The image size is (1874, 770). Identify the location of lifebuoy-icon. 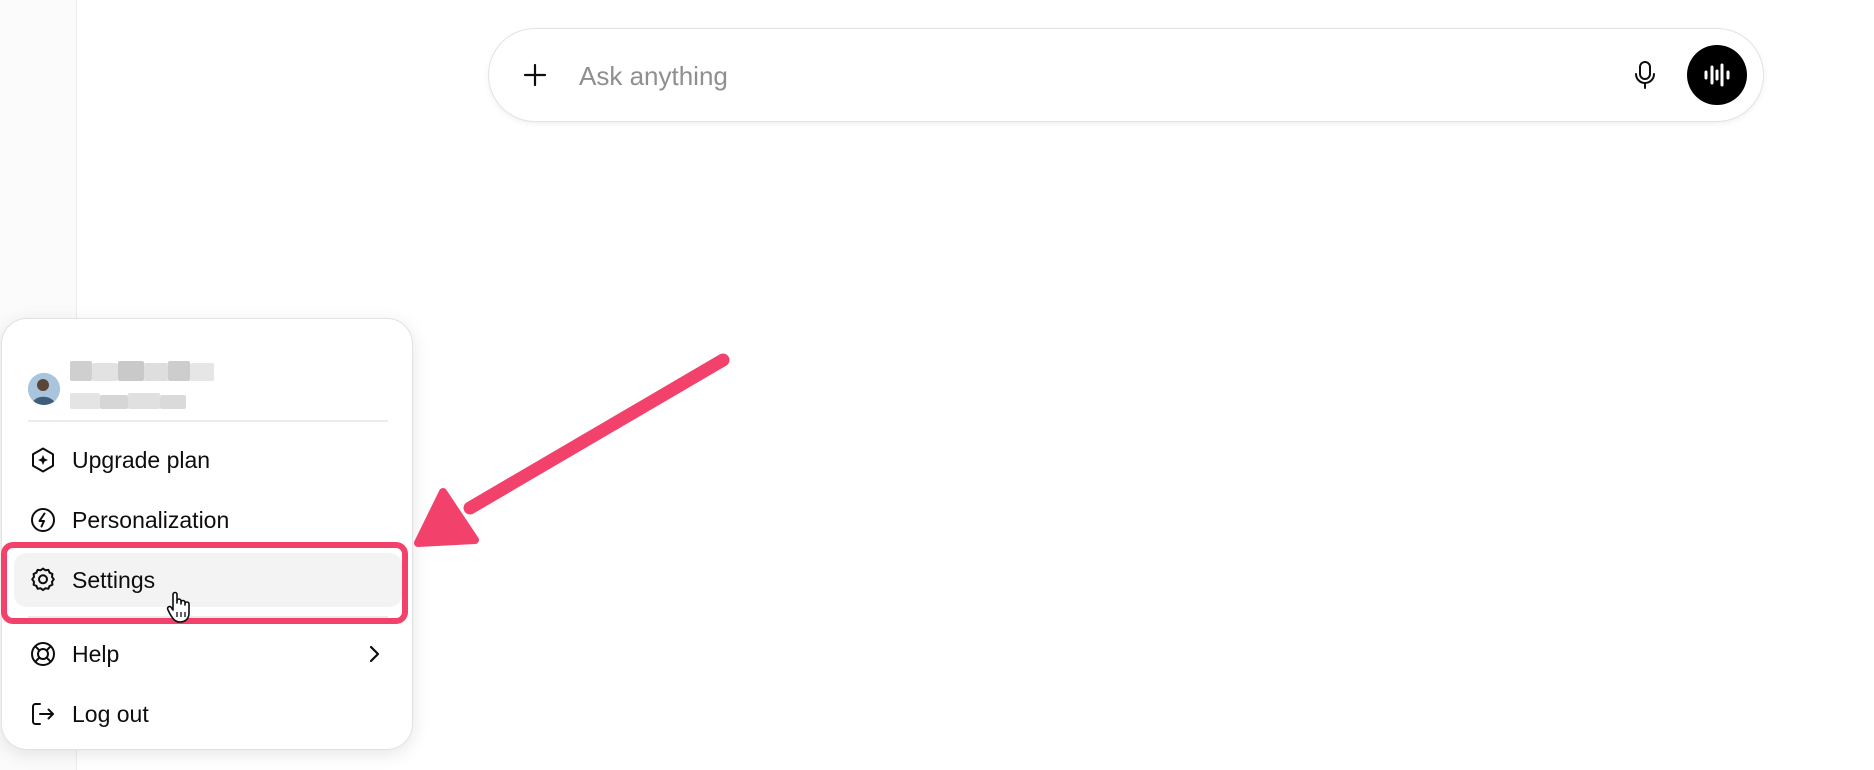
(43, 654).